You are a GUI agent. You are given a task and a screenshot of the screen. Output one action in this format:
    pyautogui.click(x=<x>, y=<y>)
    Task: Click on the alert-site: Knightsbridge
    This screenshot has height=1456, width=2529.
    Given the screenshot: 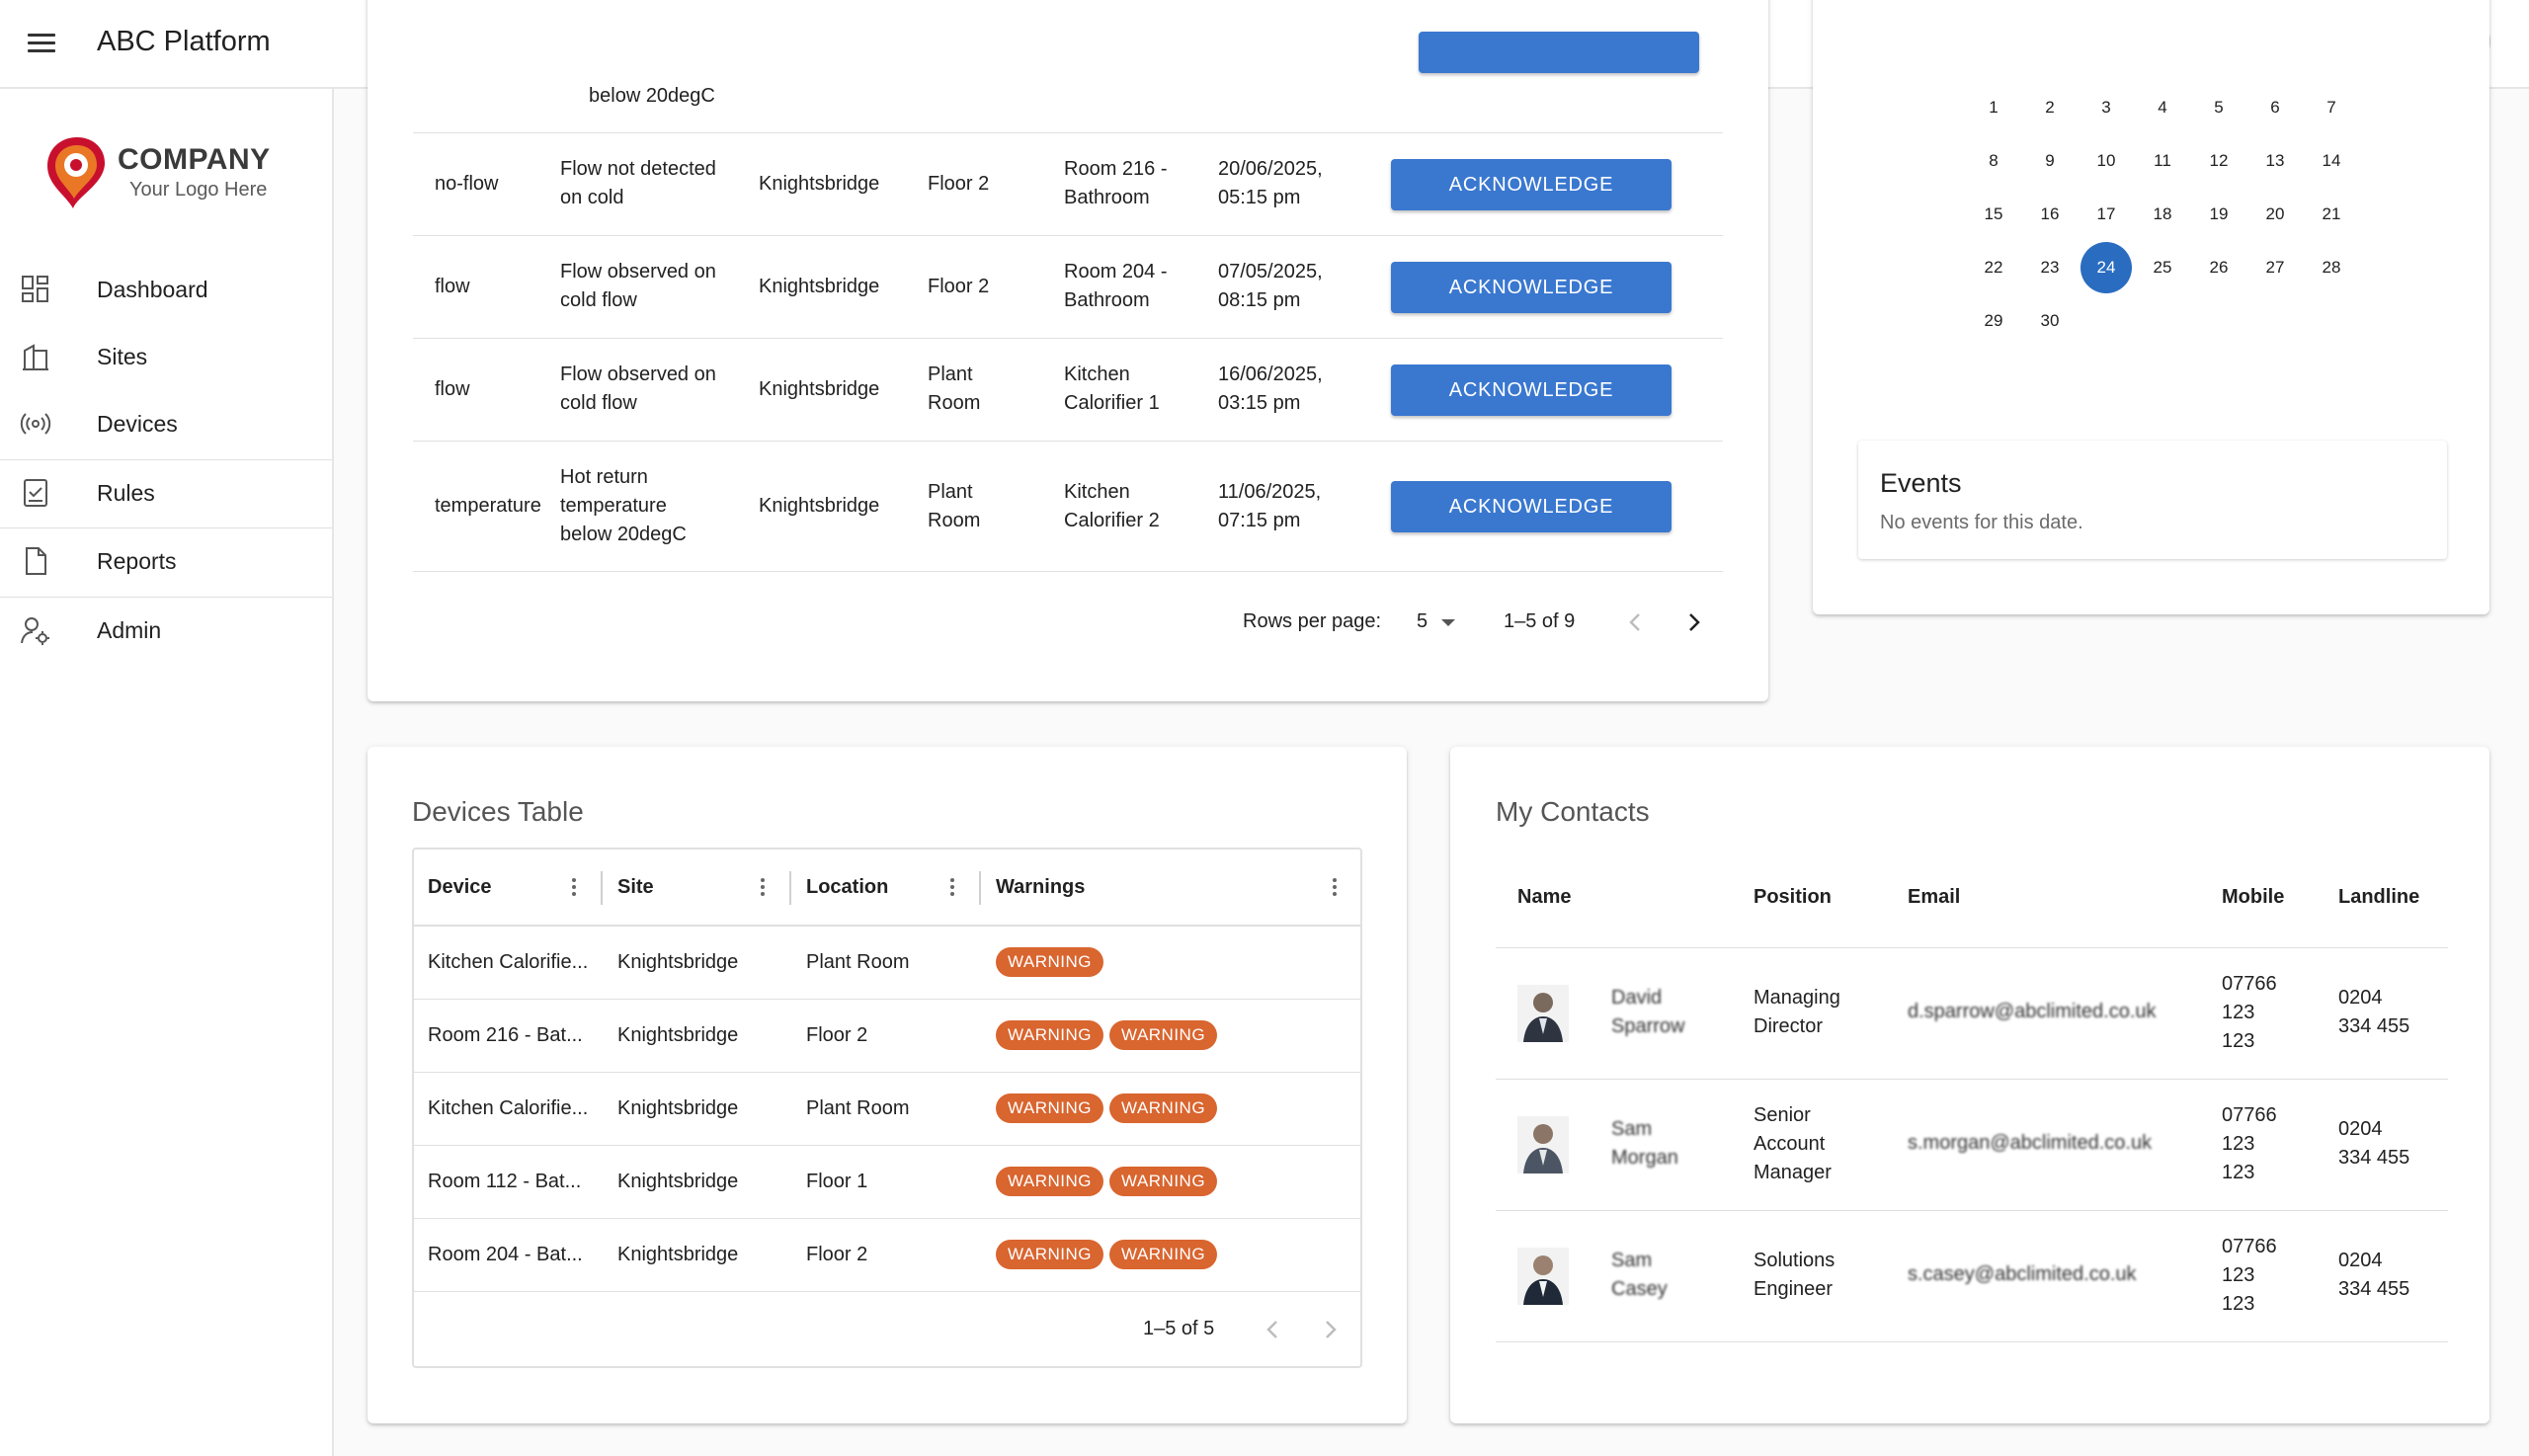 What is the action you would take?
    pyautogui.click(x=819, y=506)
    